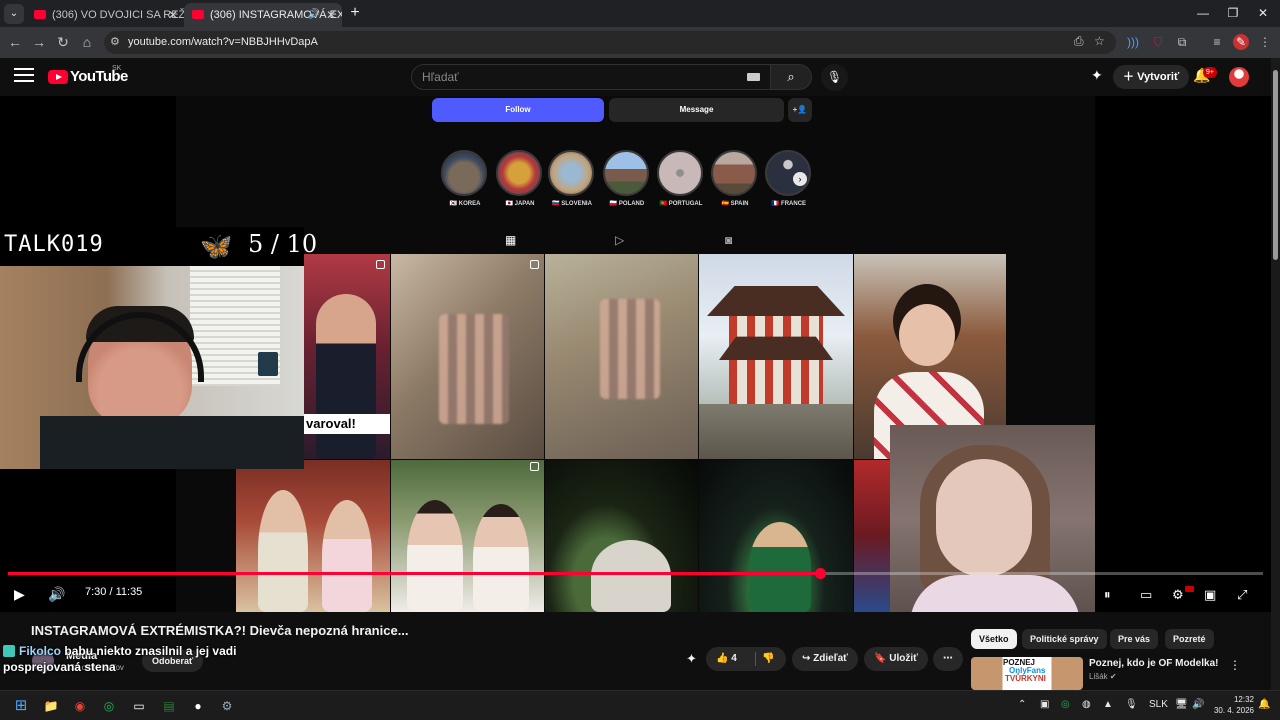  Describe the element at coordinates (1133, 42) in the screenshot. I see `extension-audio-icon: )))` at that location.